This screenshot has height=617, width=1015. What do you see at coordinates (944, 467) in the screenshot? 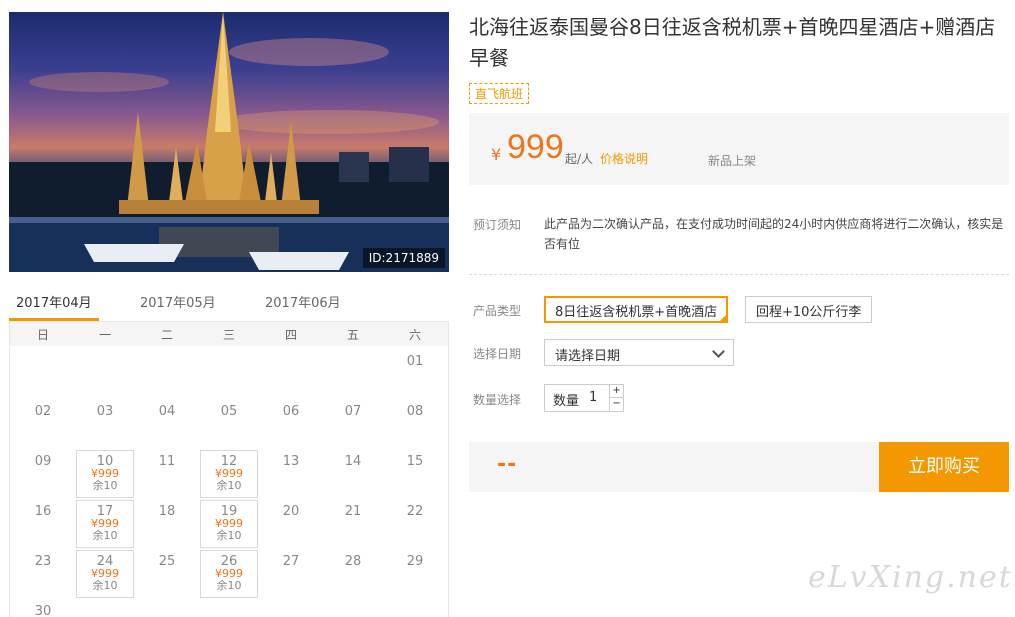
I see `buy-now-button: 立即购买` at bounding box center [944, 467].